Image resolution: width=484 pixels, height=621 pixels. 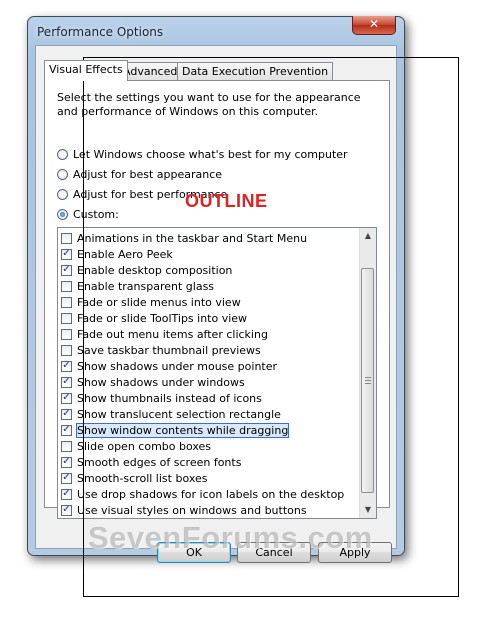 I want to click on scroll-thumb, so click(x=367, y=380).